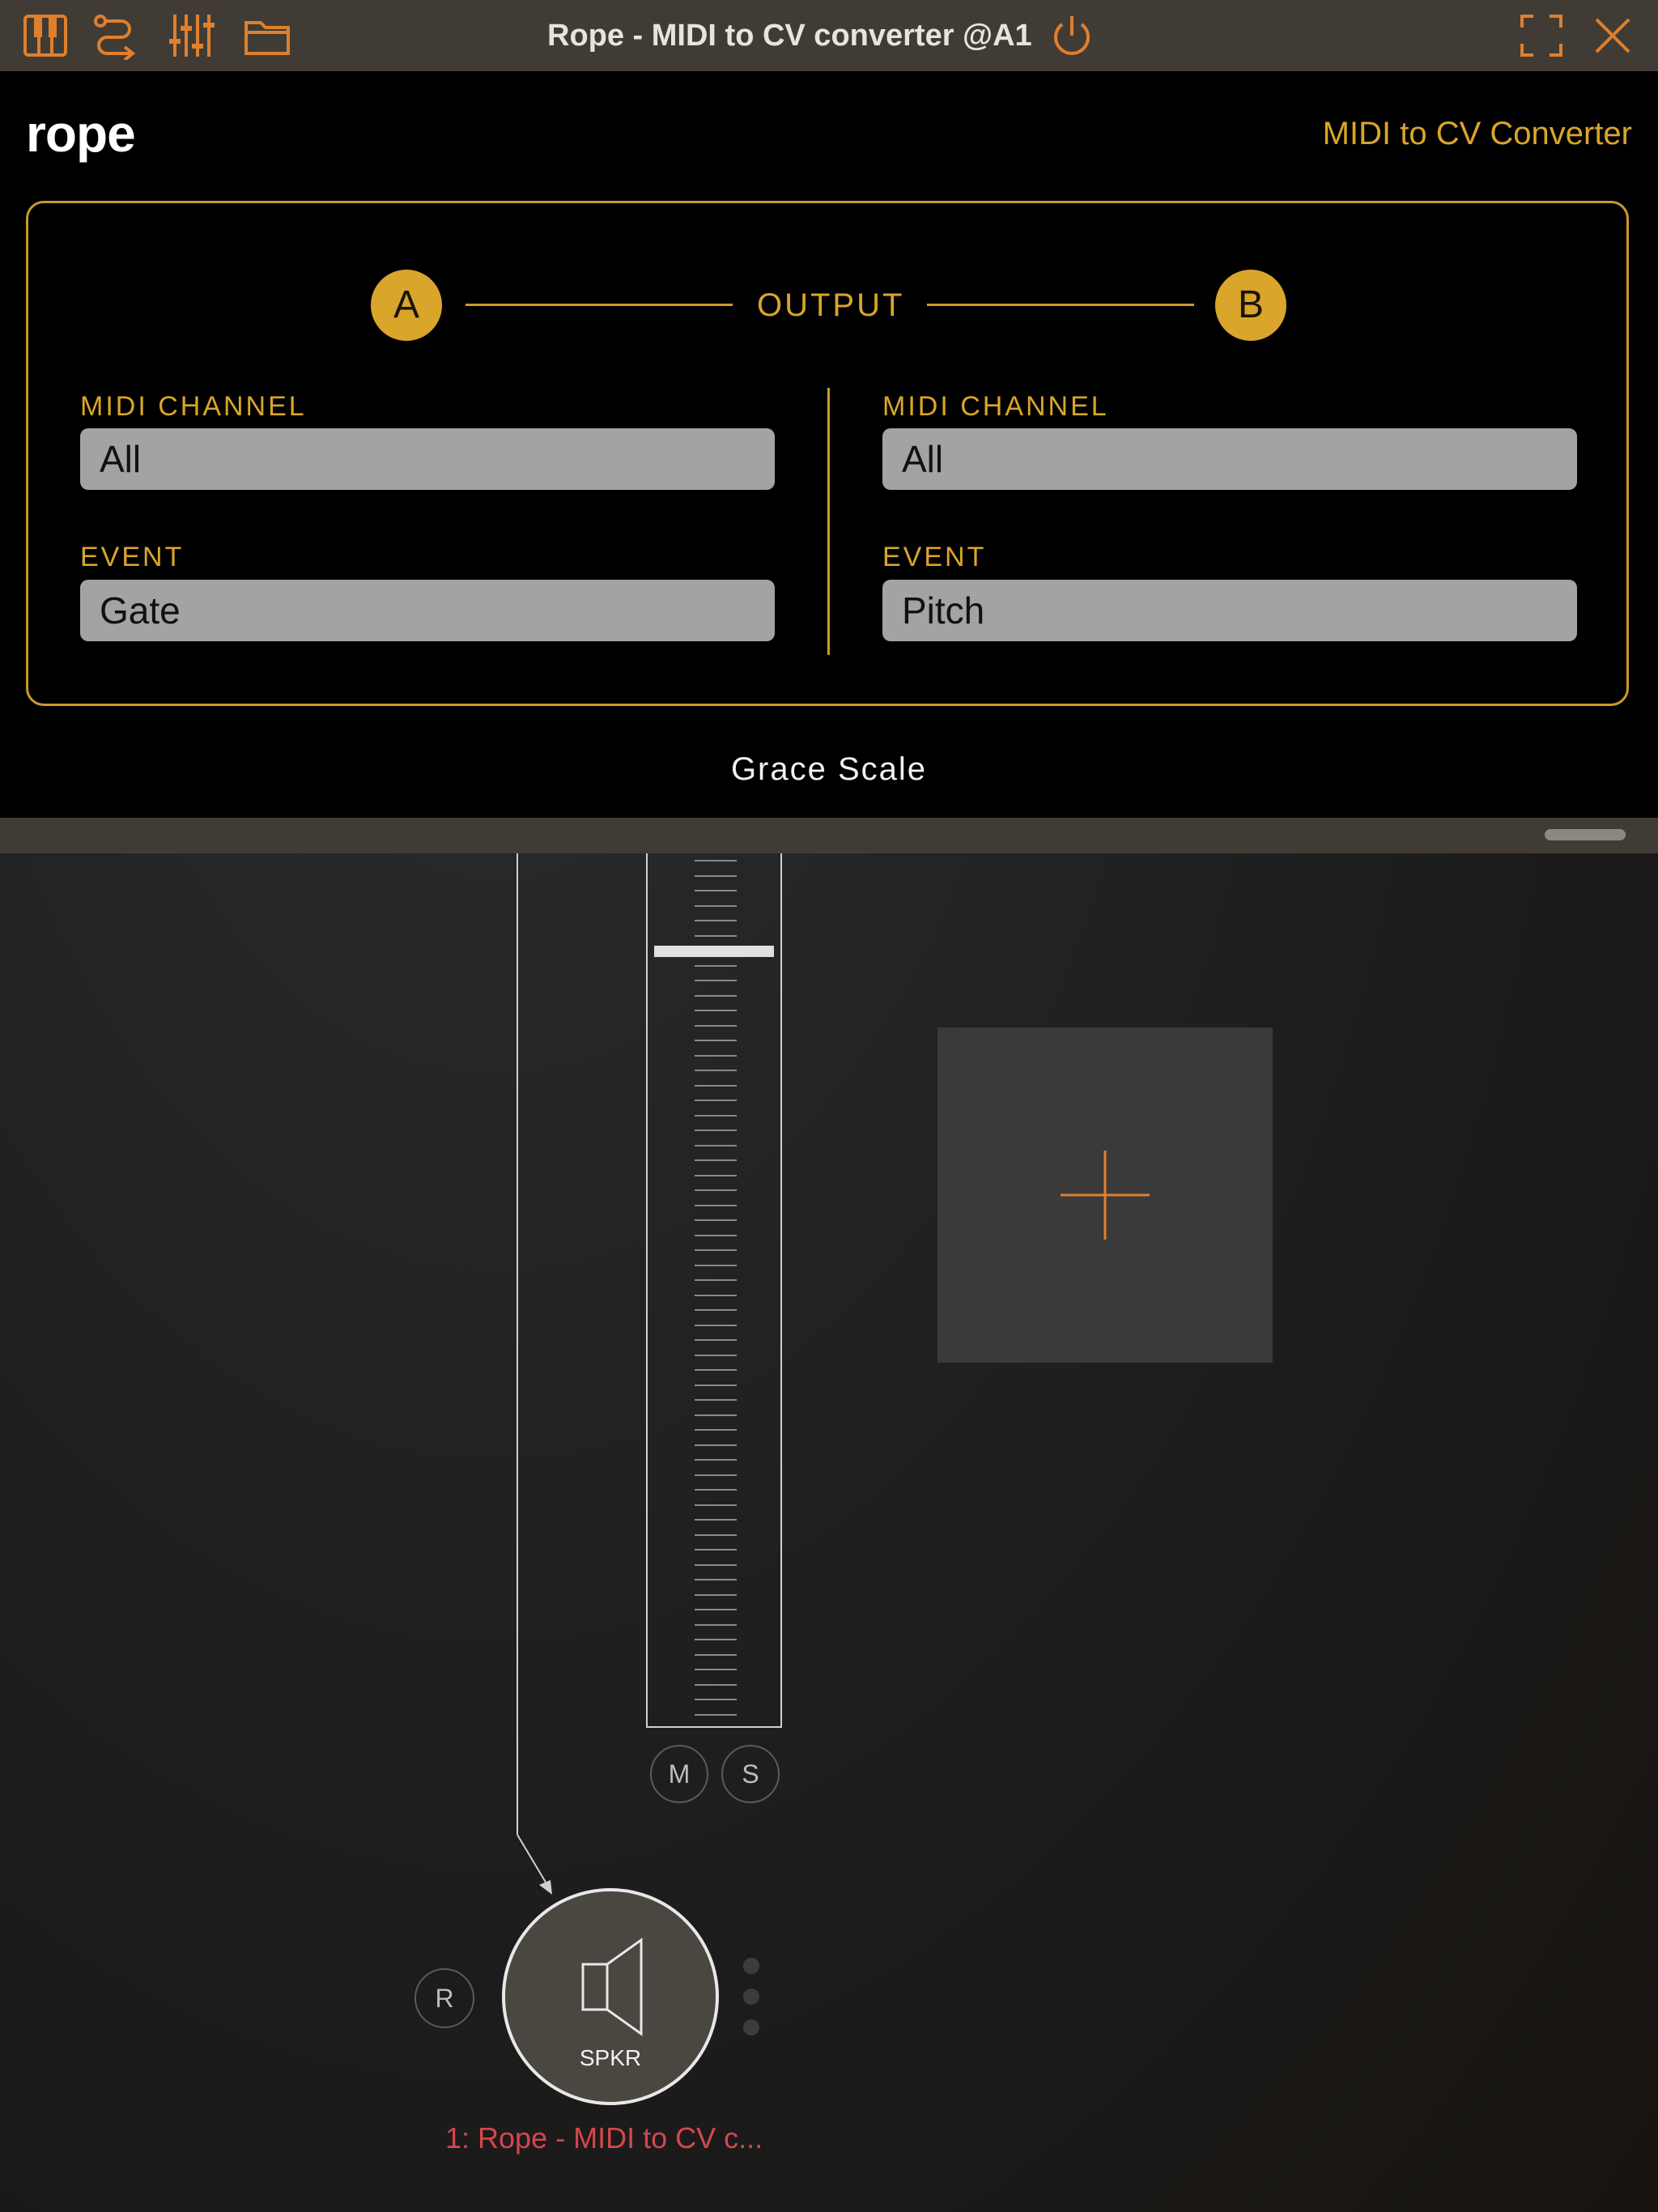 The width and height of the screenshot is (1658, 2212). What do you see at coordinates (610, 2058) in the screenshot?
I see `speaker-node-label: SPKR` at bounding box center [610, 2058].